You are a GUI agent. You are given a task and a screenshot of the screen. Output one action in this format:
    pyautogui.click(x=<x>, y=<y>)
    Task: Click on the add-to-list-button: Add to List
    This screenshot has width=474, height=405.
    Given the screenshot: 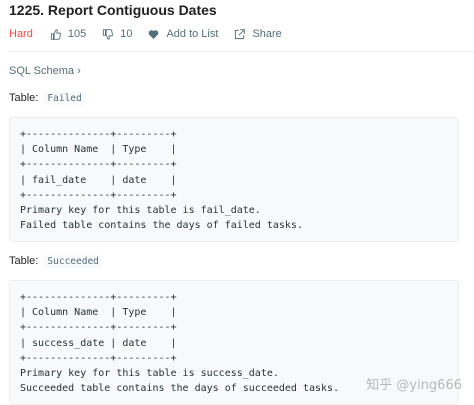 What is the action you would take?
    pyautogui.click(x=183, y=34)
    